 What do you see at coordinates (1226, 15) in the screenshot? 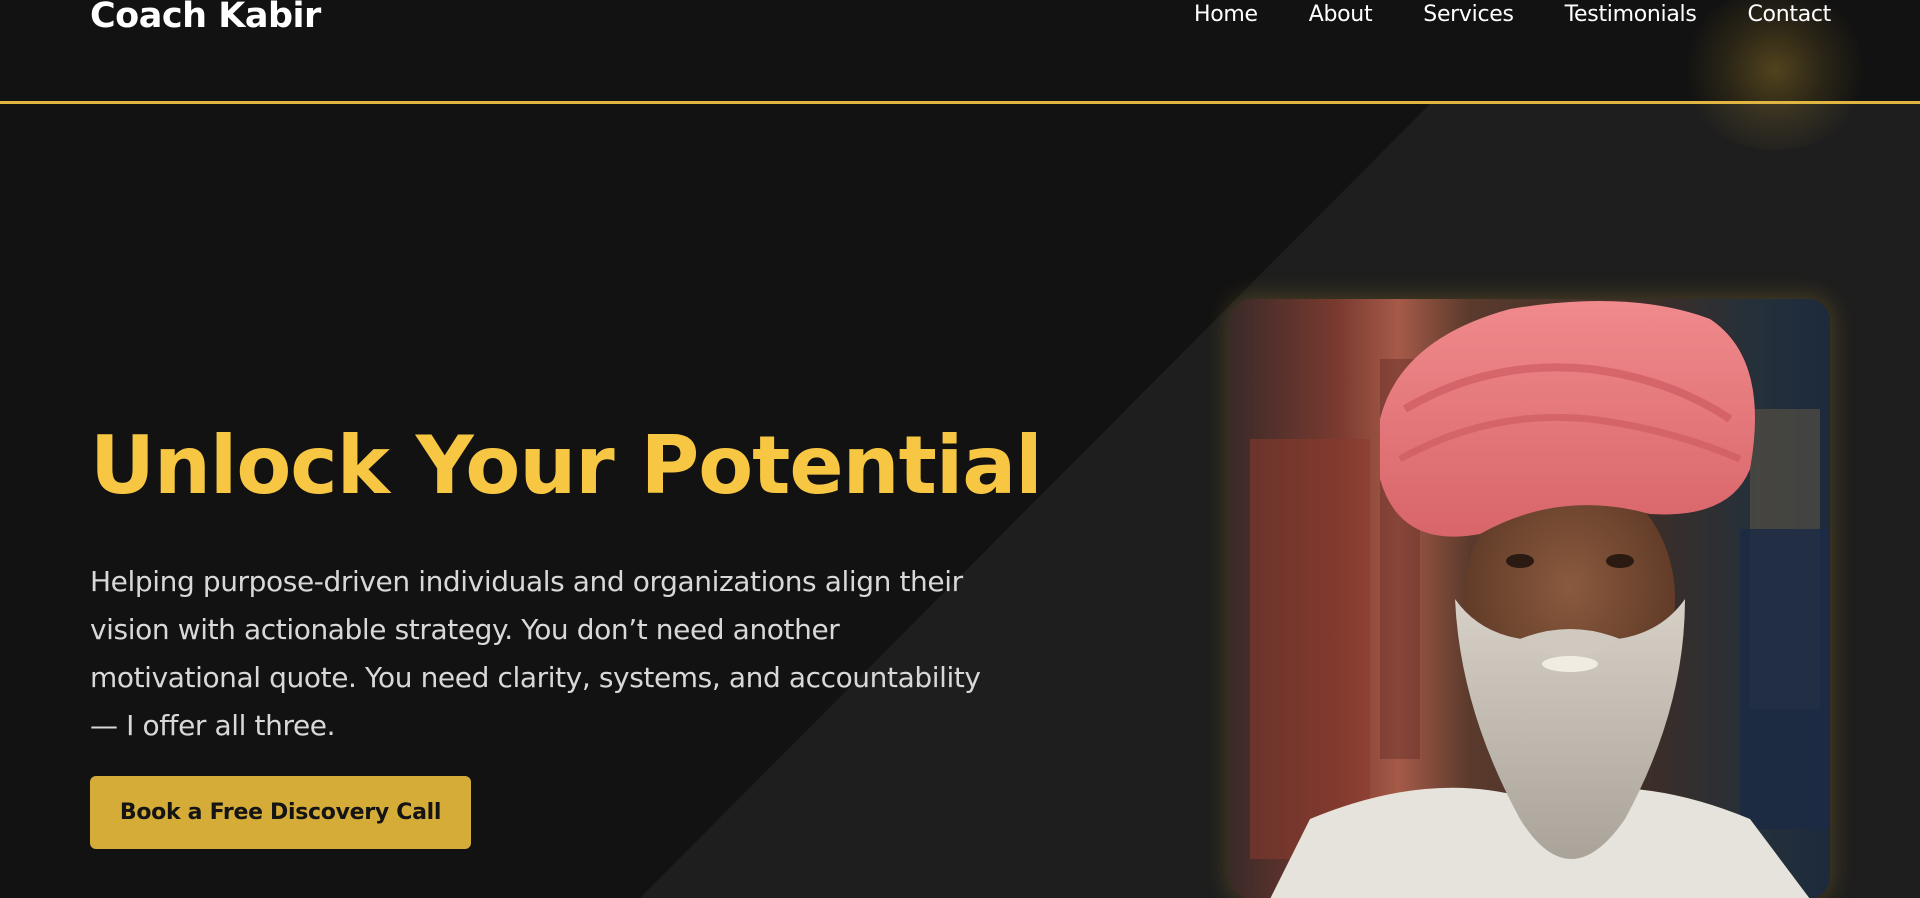
I see `nav-link-home: Home` at bounding box center [1226, 15].